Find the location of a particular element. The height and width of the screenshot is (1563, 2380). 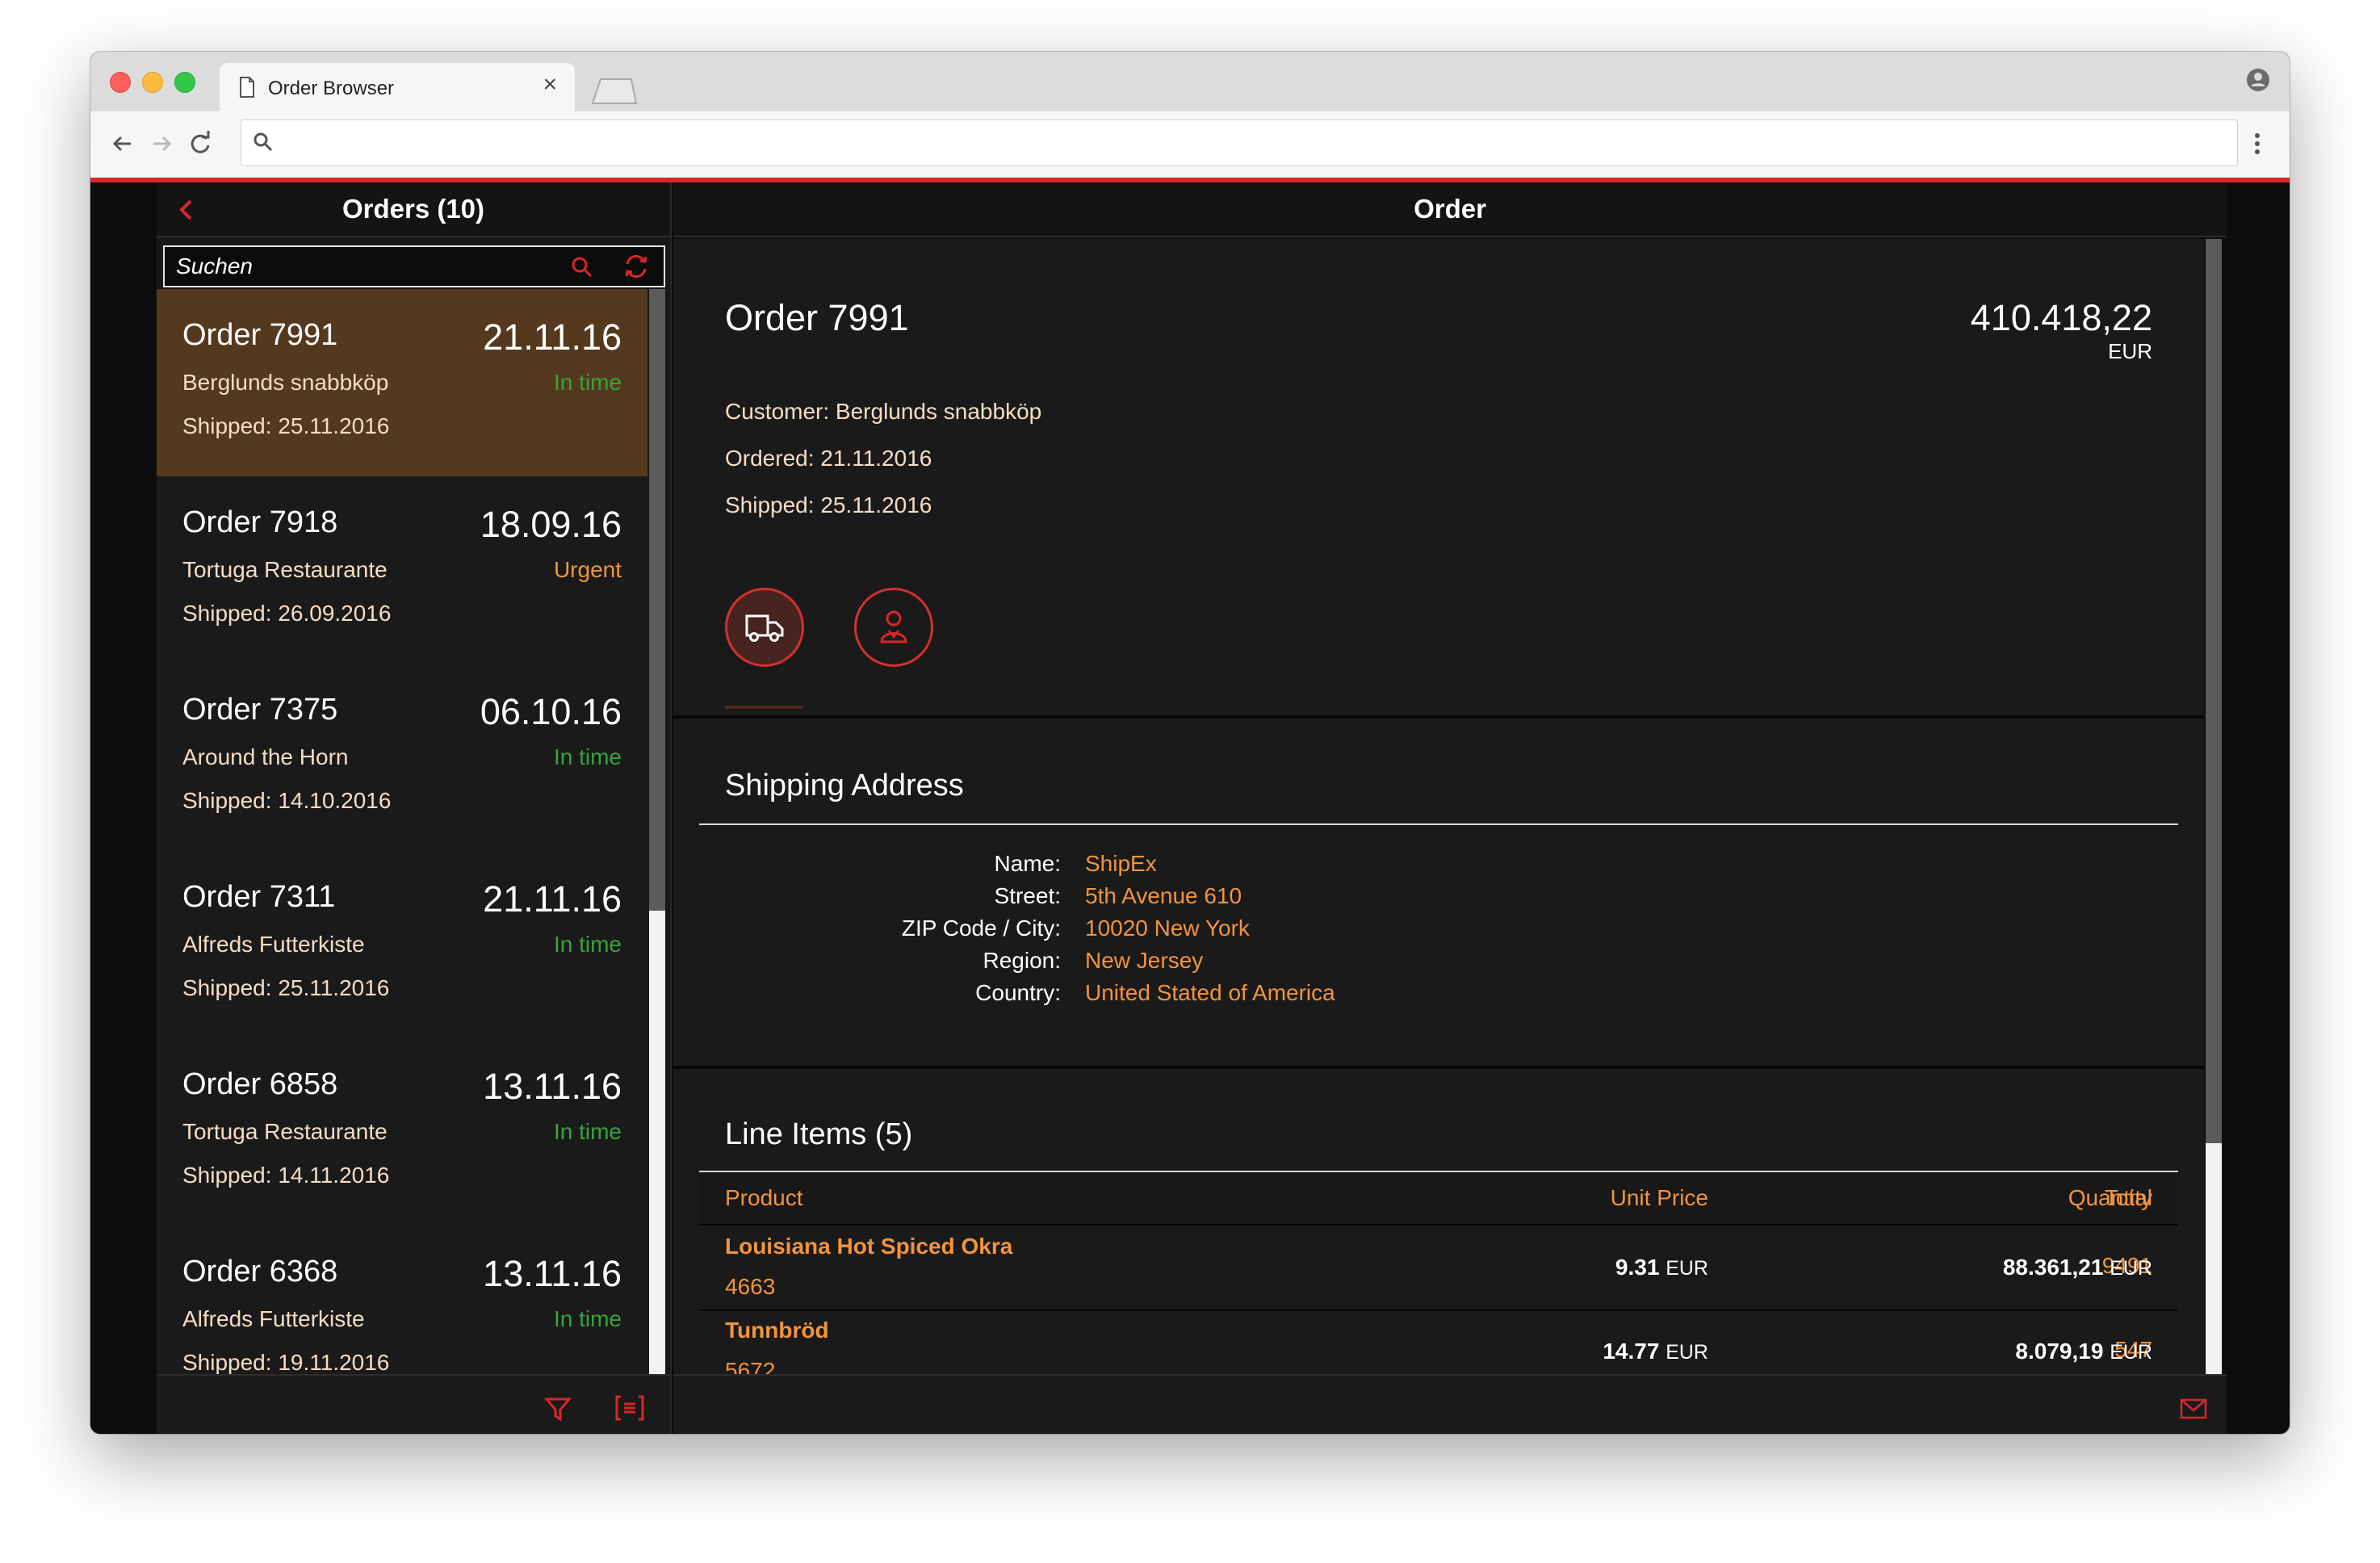

item-date: 18.09.16 is located at coordinates (551, 524).